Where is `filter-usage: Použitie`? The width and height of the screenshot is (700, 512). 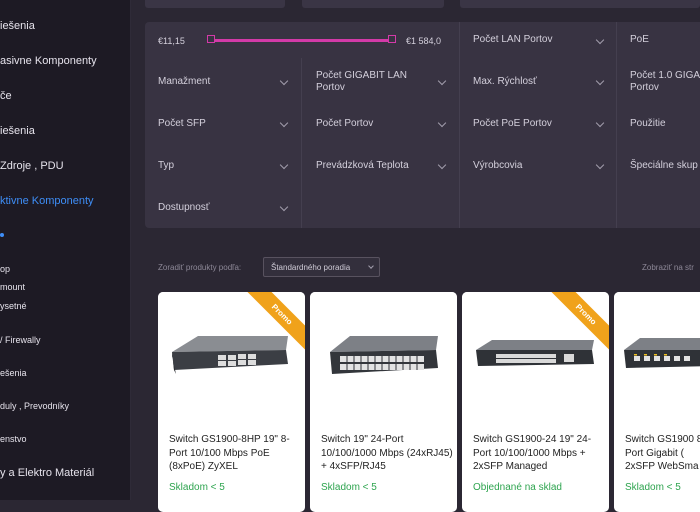
filter-usage: Použitie is located at coordinates (648, 124).